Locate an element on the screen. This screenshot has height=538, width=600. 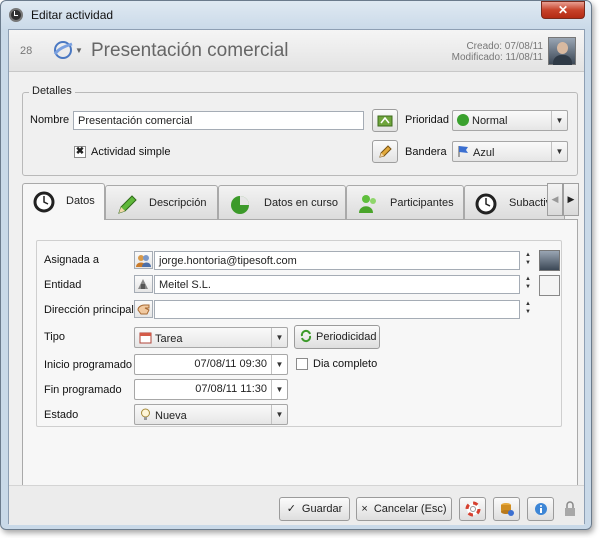
guardar-button: ✓ Guardar is located at coordinates (314, 509).